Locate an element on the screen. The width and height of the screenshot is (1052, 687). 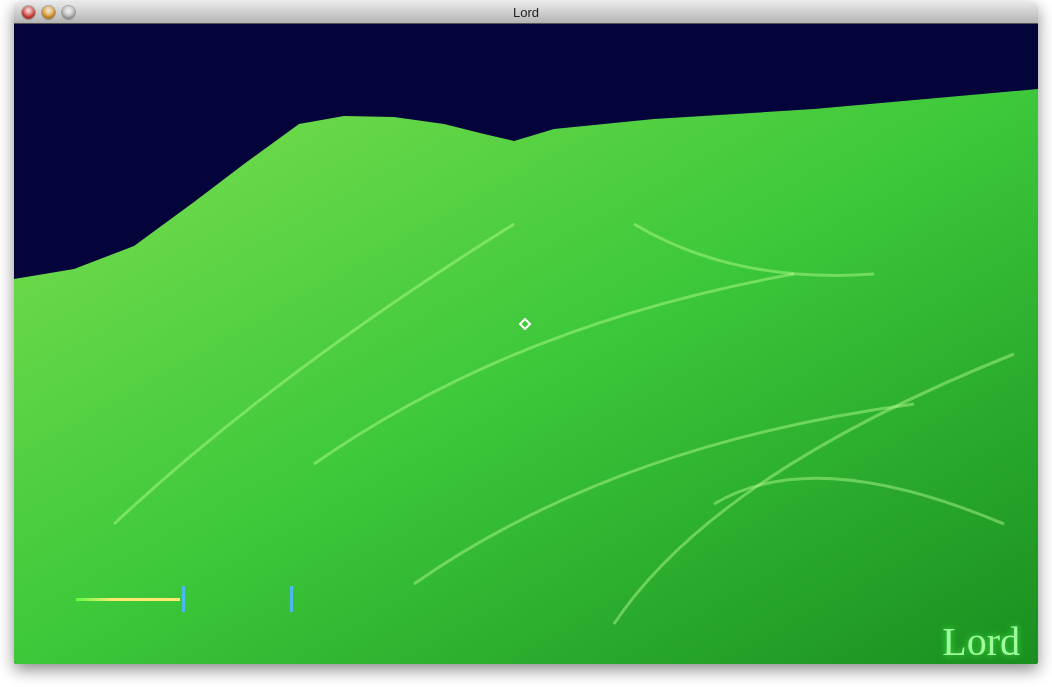
close-button is located at coordinates (28, 12).